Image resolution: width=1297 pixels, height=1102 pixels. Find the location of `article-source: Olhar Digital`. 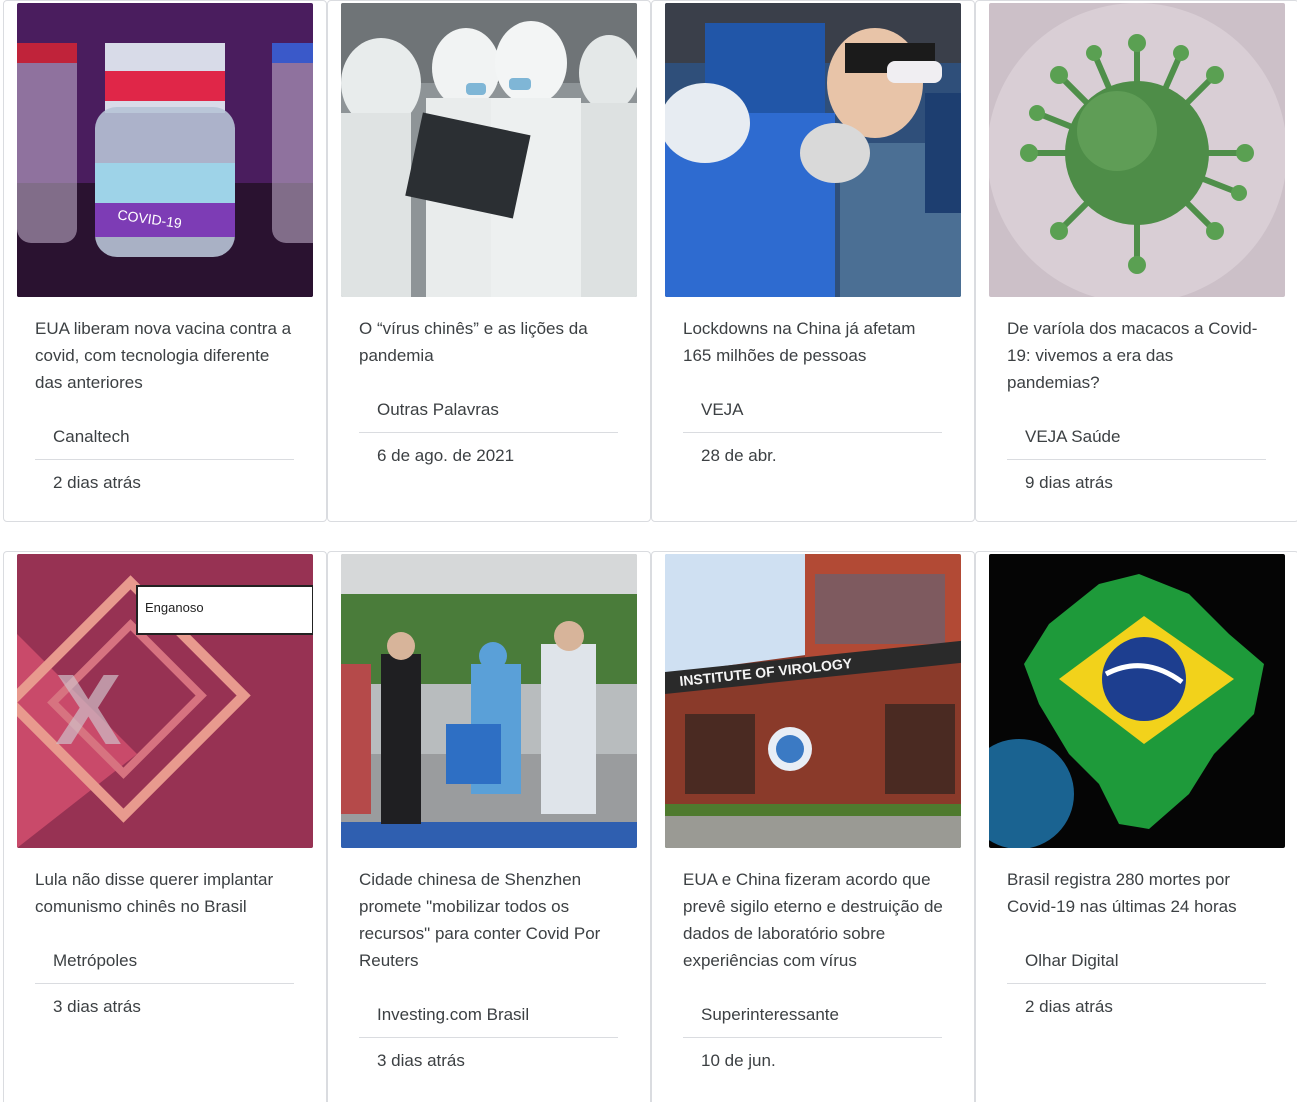

article-source: Olhar Digital is located at coordinates (1136, 961).